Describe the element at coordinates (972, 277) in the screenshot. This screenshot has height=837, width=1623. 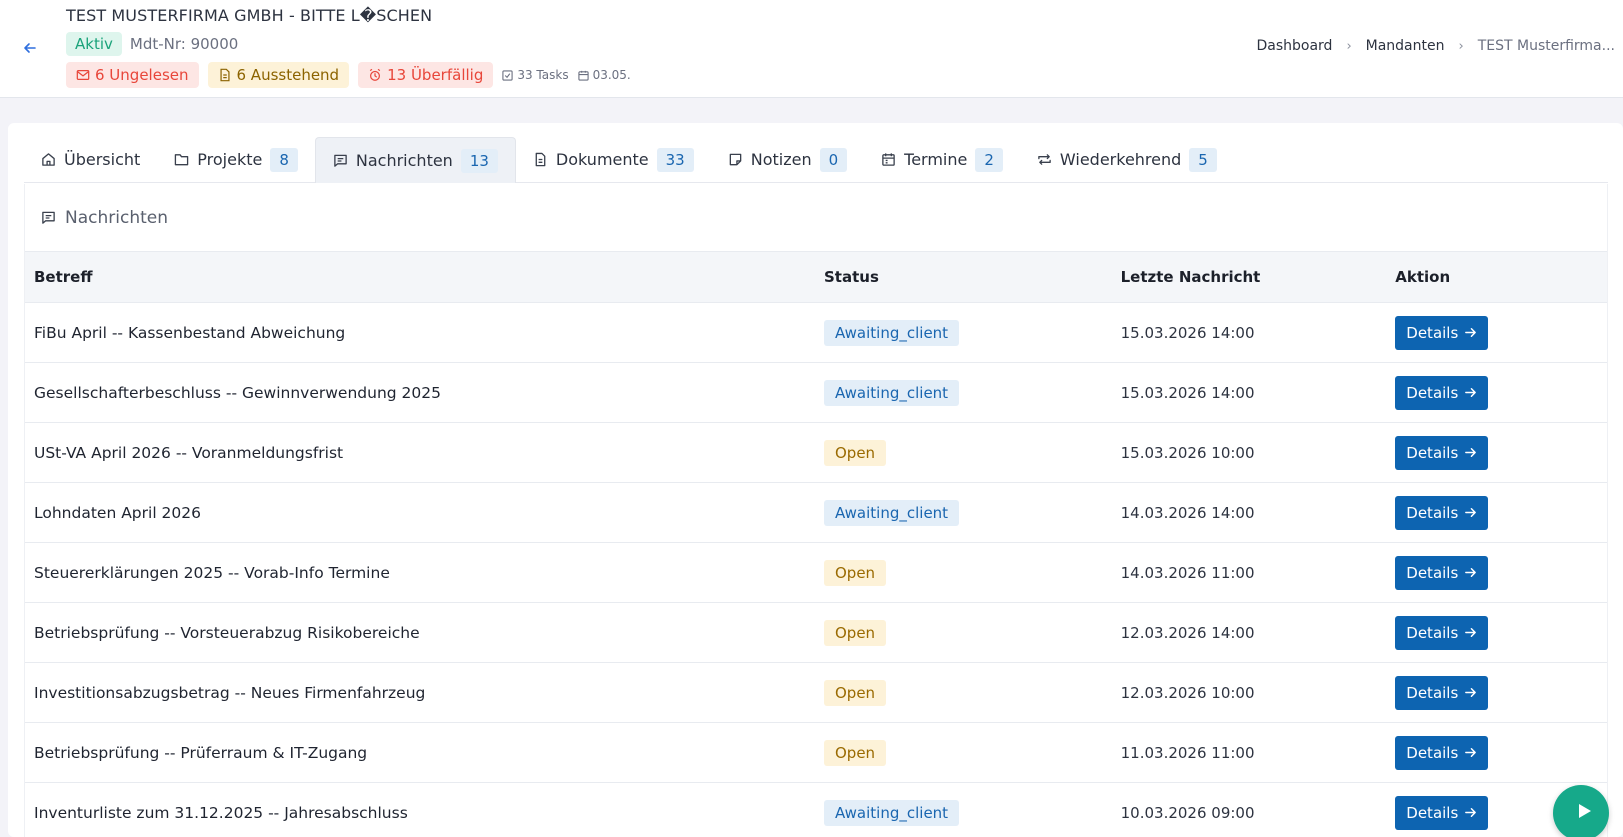
I see `column-header-status: Status` at that location.